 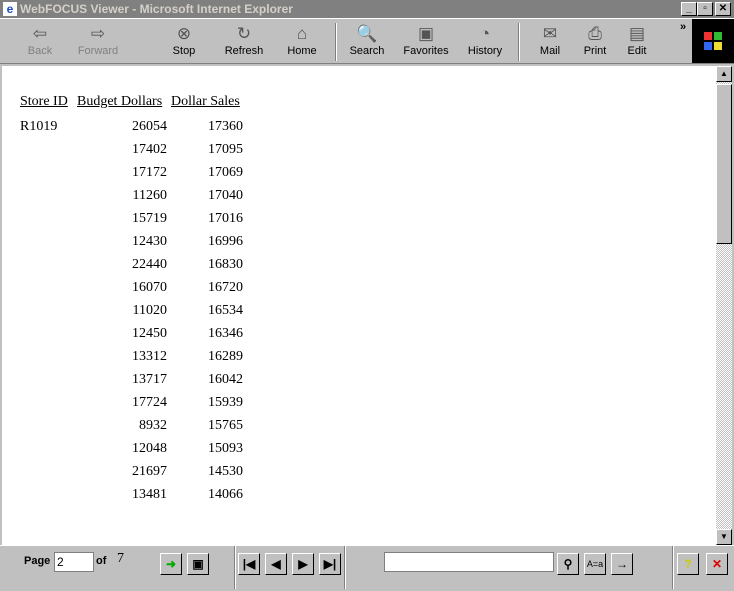 I want to click on dollar-sales-cell: 16534, so click(x=225, y=310).